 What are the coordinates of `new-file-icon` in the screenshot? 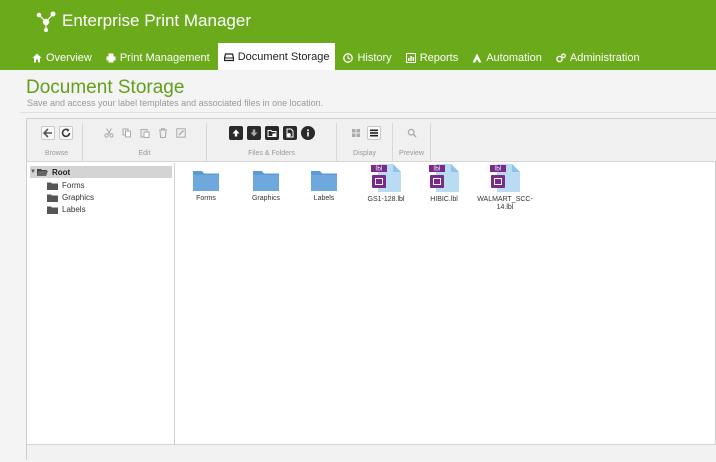 It's located at (289, 133).